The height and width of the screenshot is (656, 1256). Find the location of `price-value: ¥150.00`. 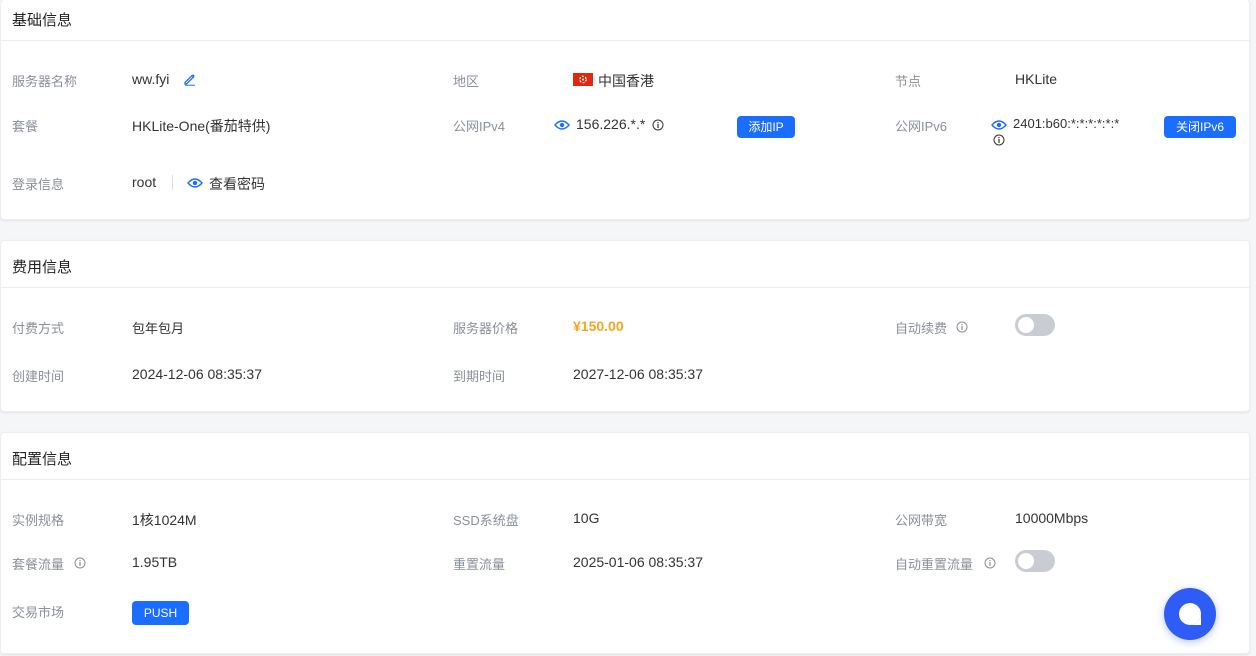

price-value: ¥150.00 is located at coordinates (598, 326).